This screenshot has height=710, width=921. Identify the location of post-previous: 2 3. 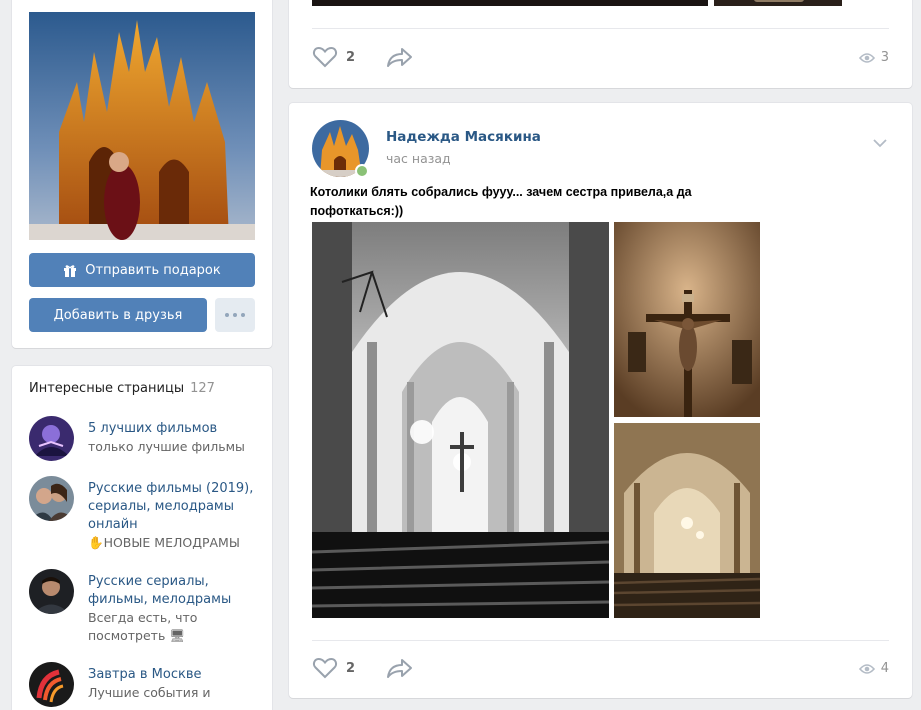
(600, 44).